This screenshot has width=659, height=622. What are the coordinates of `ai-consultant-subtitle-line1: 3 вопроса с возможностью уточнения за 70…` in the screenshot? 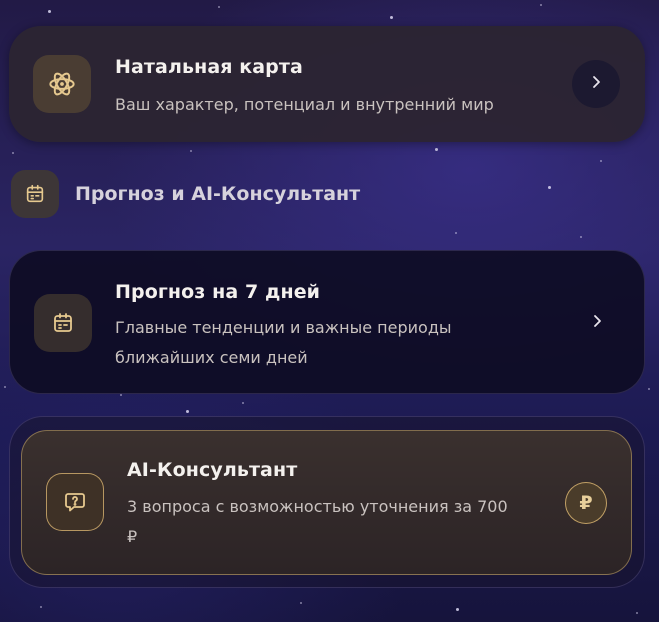 It's located at (317, 506).